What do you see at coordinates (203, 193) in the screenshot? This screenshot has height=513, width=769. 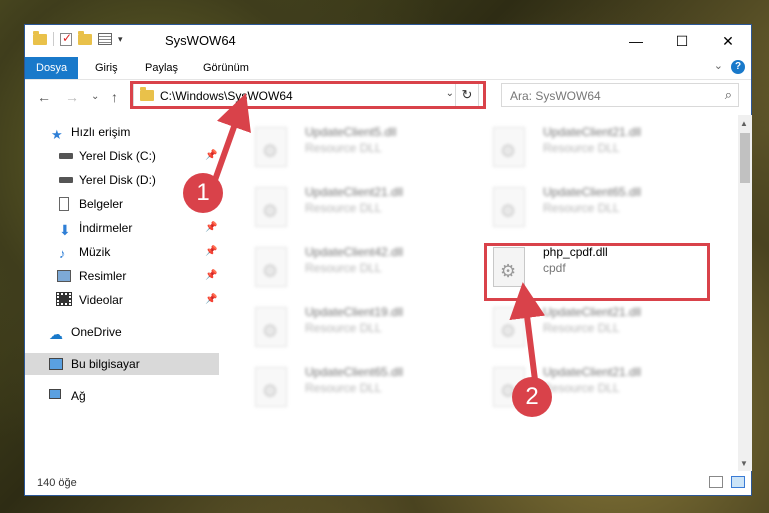 I see `step-marker-1: 1` at bounding box center [203, 193].